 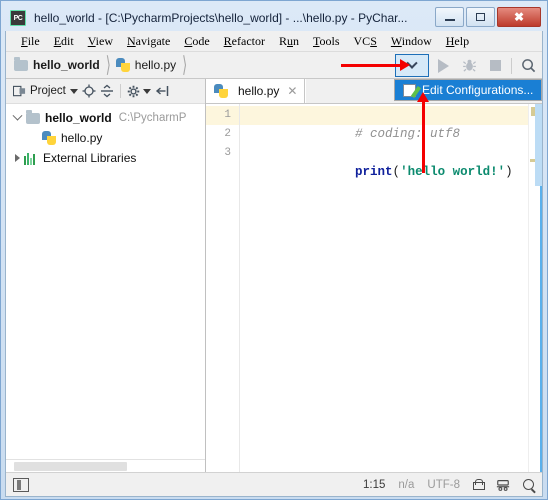 What do you see at coordinates (274, 484) in the screenshot?
I see `status-bar: 1:15 n/a UTF-8` at bounding box center [274, 484].